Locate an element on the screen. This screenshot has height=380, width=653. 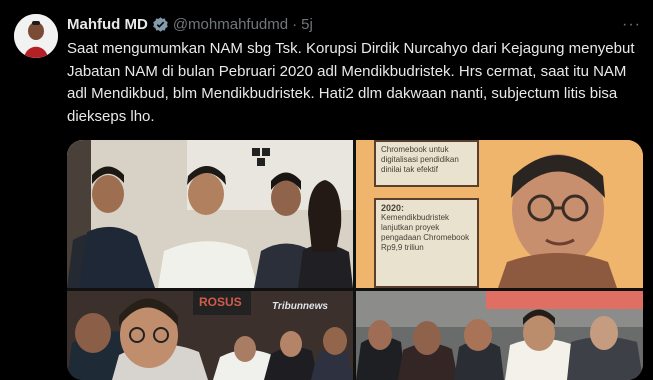
infographic-title-2: 2020: is located at coordinates (393, 208).